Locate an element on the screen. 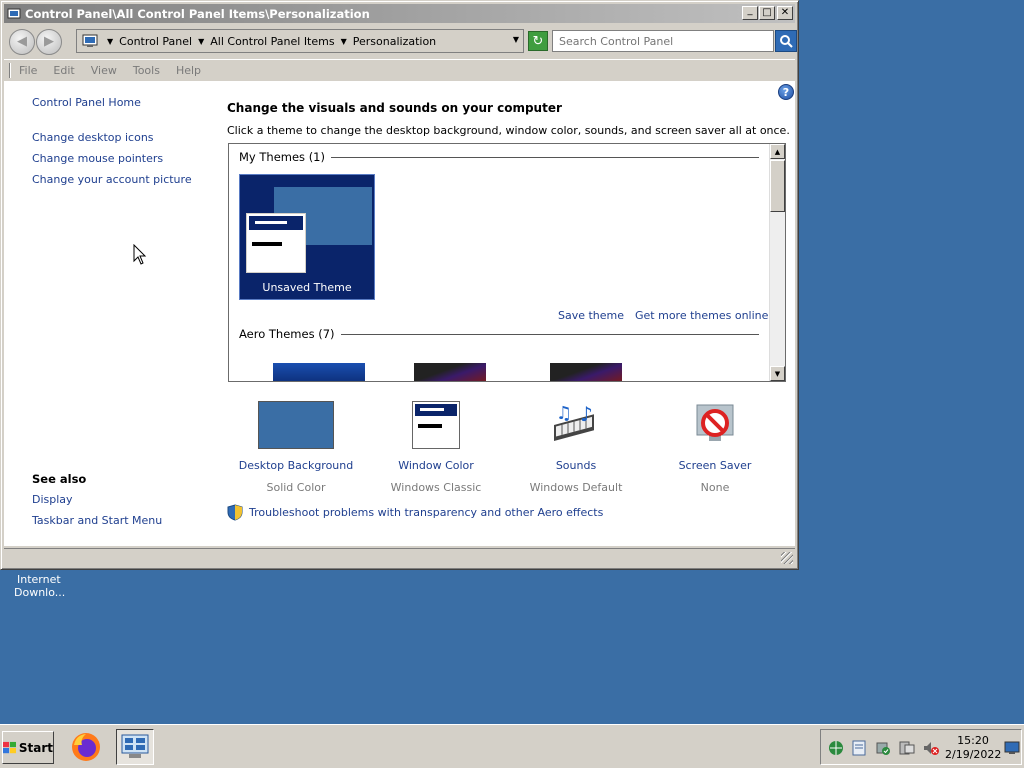  desktop-background-setting: Desktop Background Solid Color is located at coordinates (296, 446).